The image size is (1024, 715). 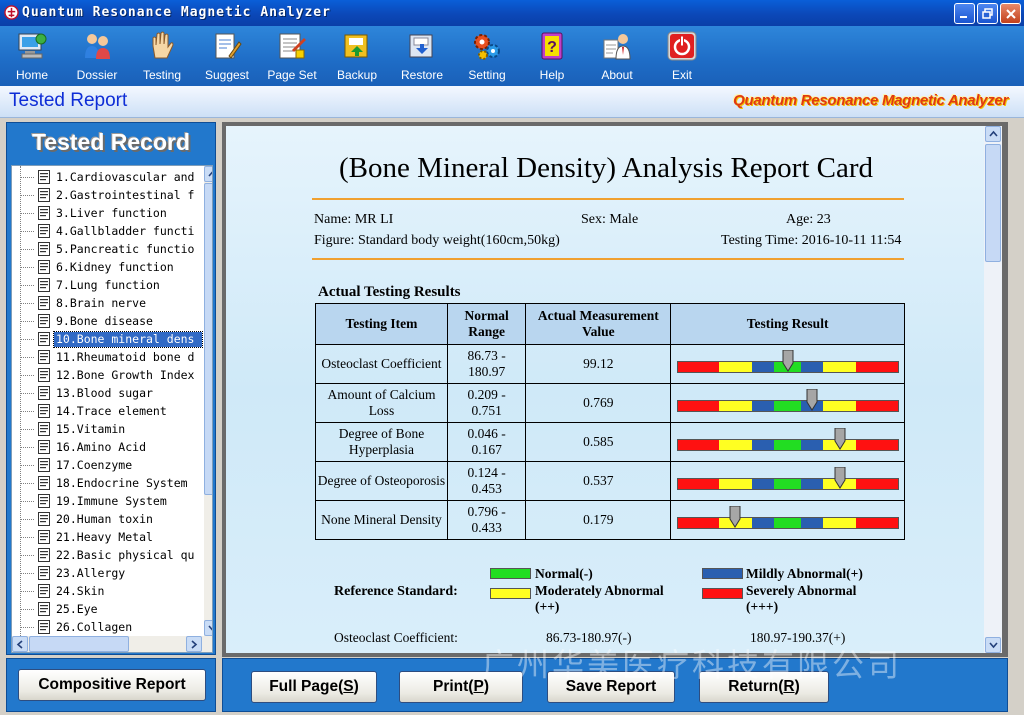 I want to click on tree-item: 23.Allergy, so click(x=107, y=573).